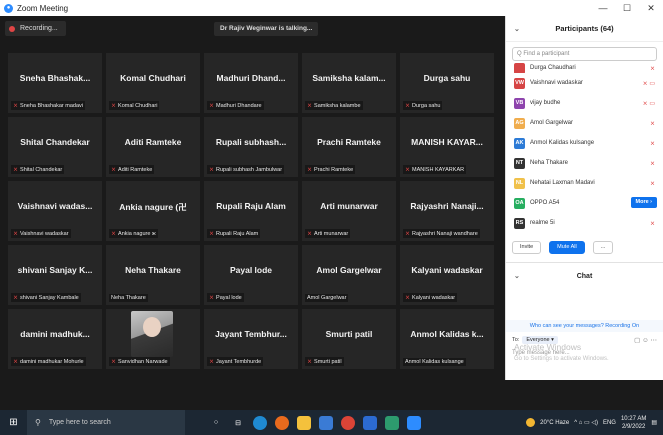 This screenshot has width=663, height=435. I want to click on participant-tile: Kalyani wadaskar ⨯ Kalyani wadaskar, so click(447, 275).